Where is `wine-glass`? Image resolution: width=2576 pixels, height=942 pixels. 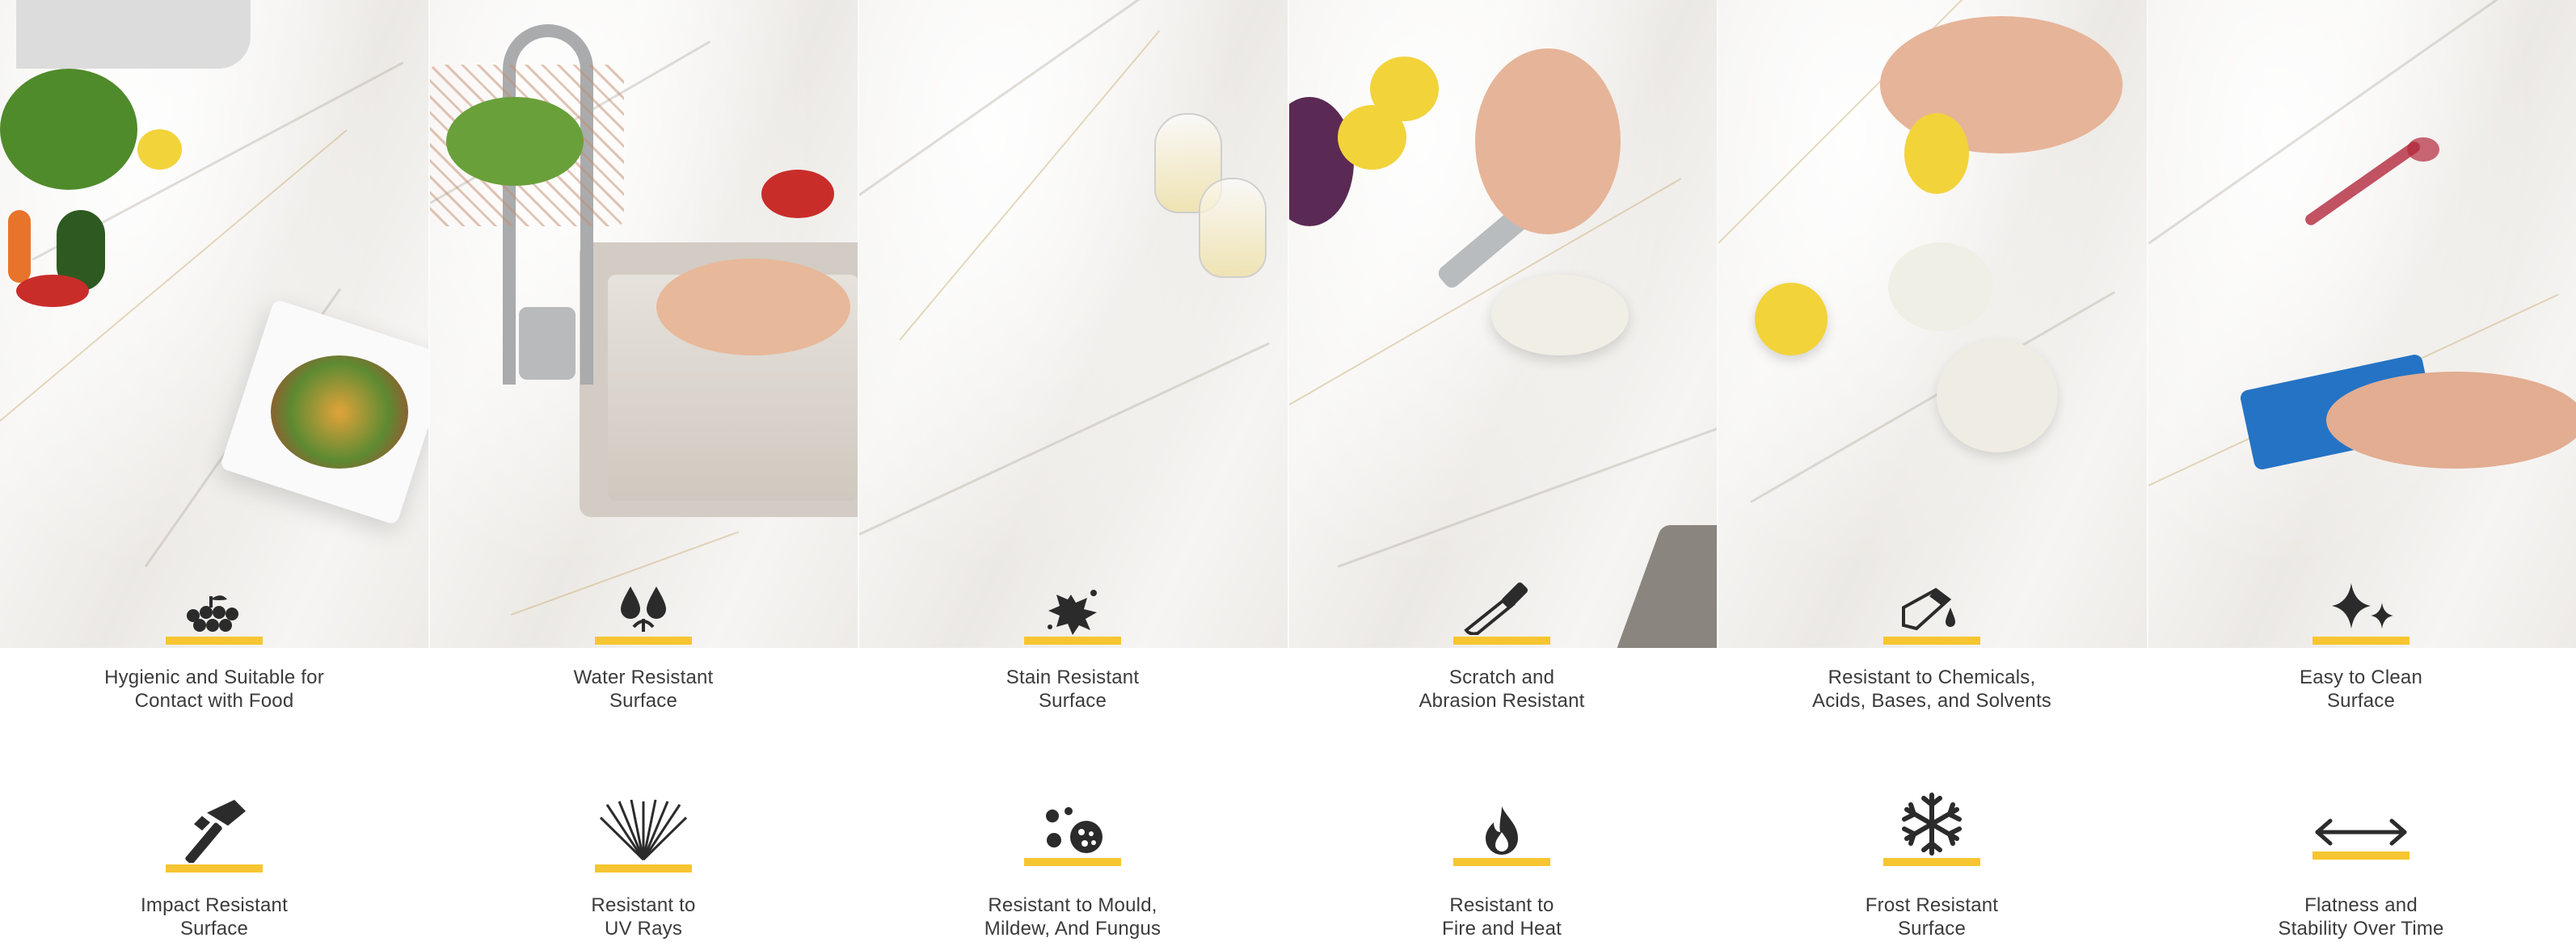 wine-glass is located at coordinates (1233, 228).